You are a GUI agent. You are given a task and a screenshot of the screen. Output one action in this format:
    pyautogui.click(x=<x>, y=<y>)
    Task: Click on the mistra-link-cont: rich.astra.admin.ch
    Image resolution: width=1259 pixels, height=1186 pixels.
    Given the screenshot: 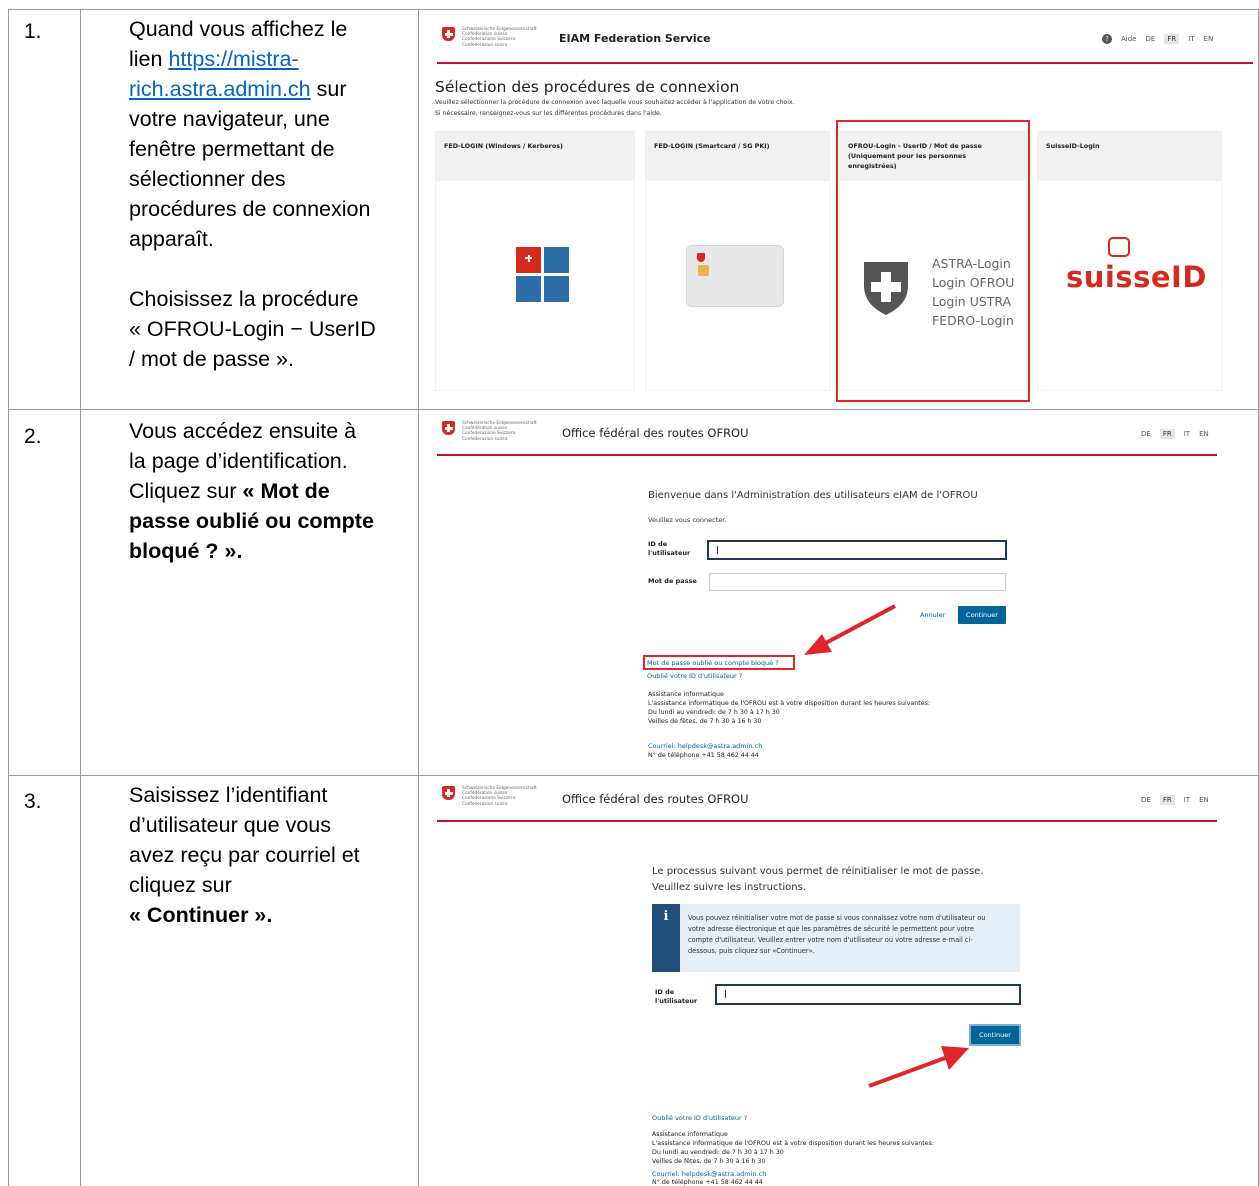 What is the action you would take?
    pyautogui.click(x=220, y=89)
    